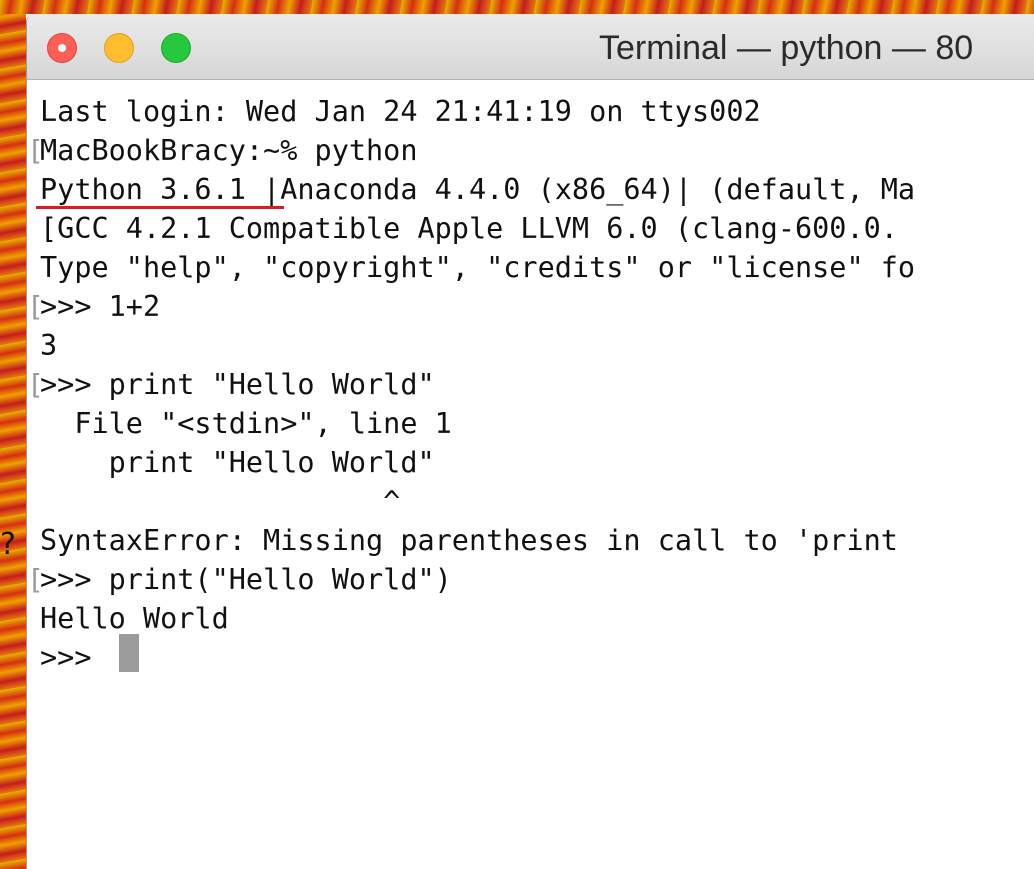 The height and width of the screenshot is (869, 1034). What do you see at coordinates (62, 48) in the screenshot?
I see `close-button` at bounding box center [62, 48].